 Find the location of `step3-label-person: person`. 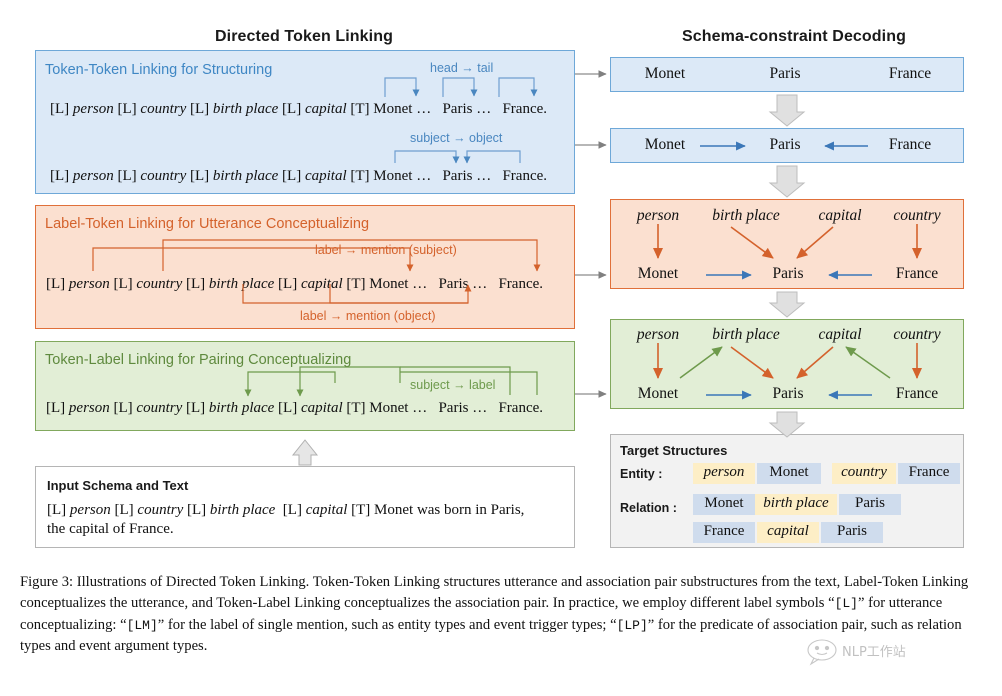

step3-label-person: person is located at coordinates (658, 215).